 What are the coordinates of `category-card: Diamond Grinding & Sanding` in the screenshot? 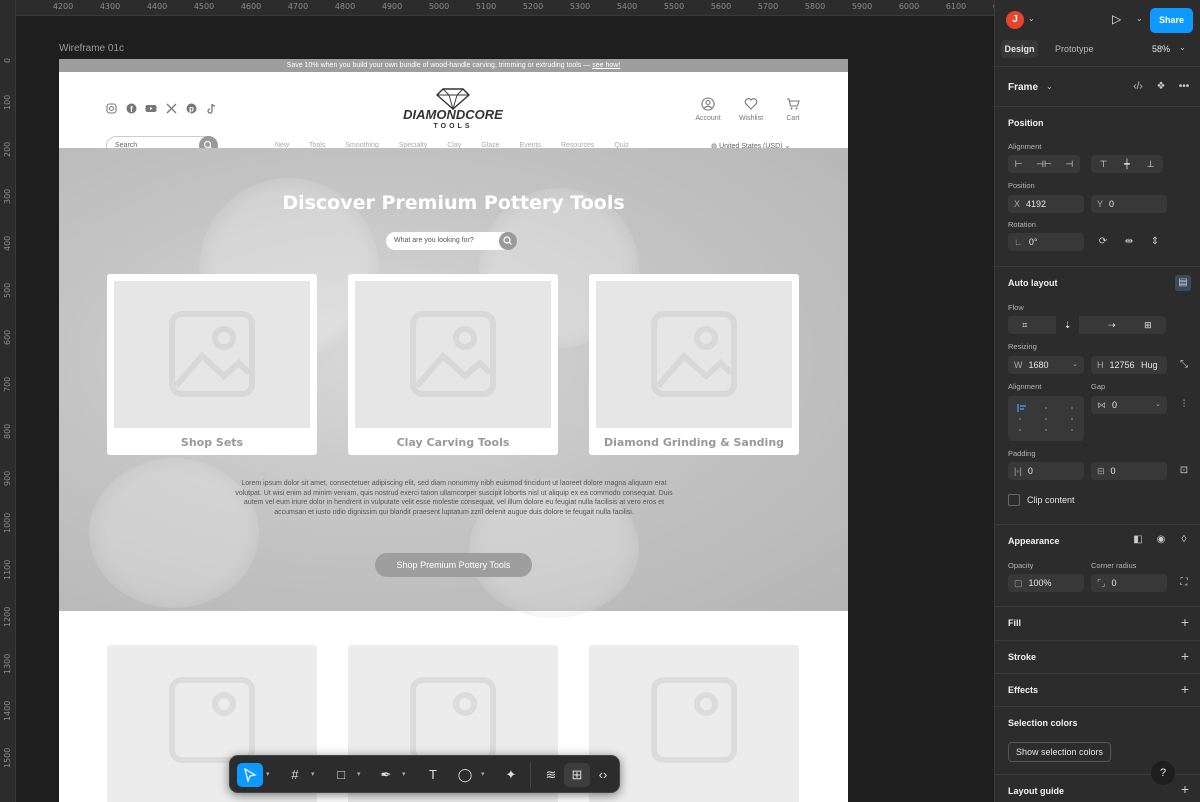 It's located at (694, 364).